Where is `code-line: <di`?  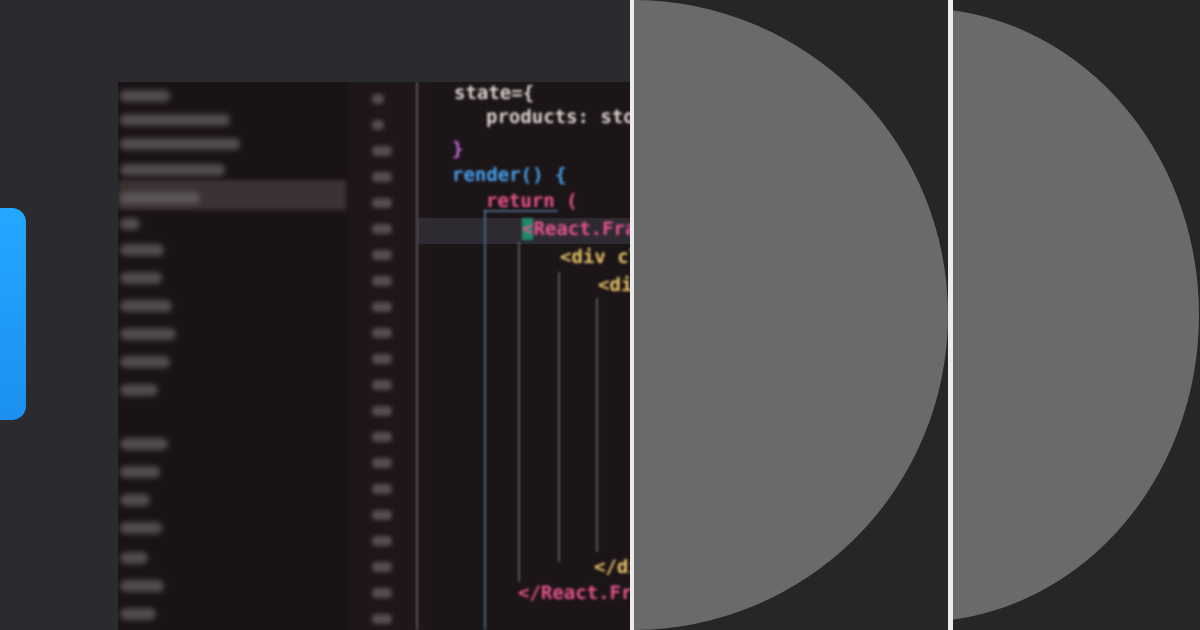 code-line: <di is located at coordinates (614, 285).